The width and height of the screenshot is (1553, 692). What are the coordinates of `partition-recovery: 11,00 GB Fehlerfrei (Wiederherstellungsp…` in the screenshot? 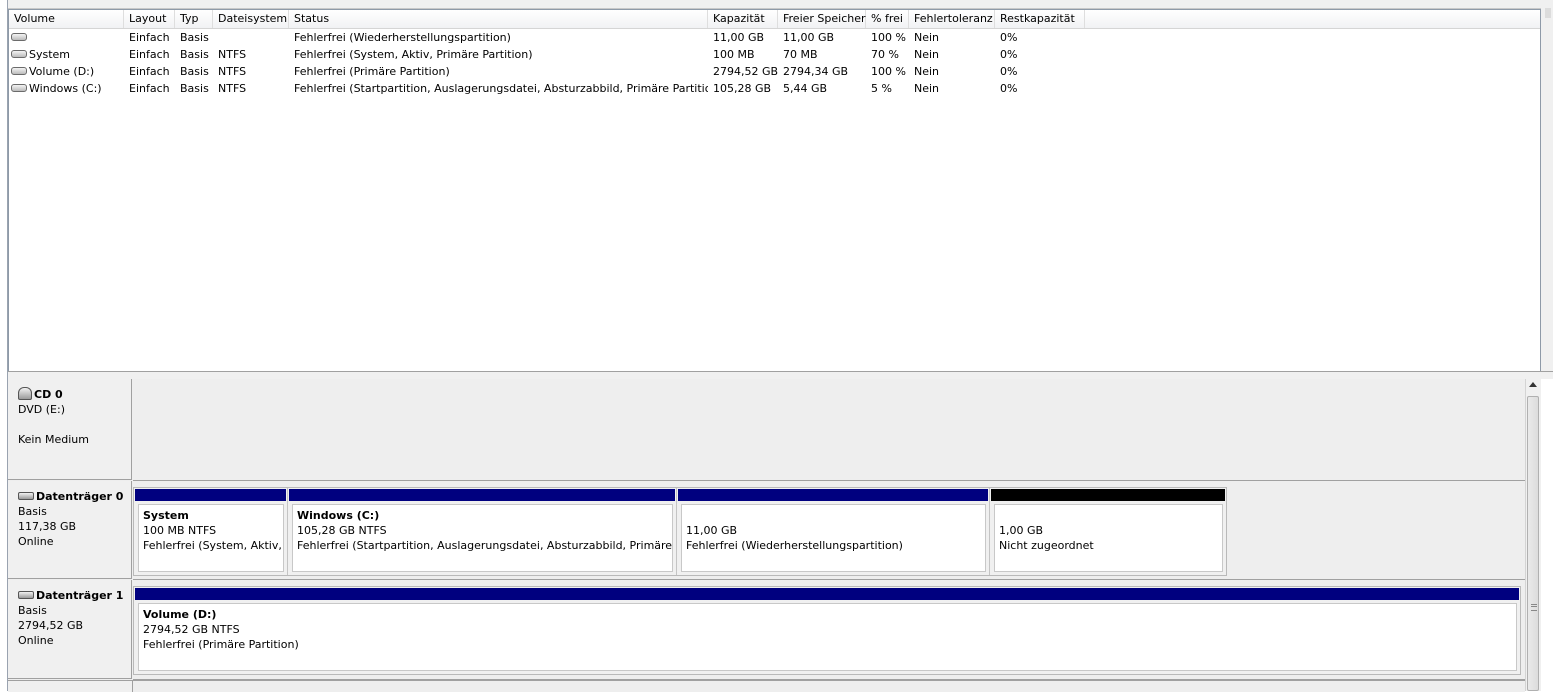 It's located at (833, 531).